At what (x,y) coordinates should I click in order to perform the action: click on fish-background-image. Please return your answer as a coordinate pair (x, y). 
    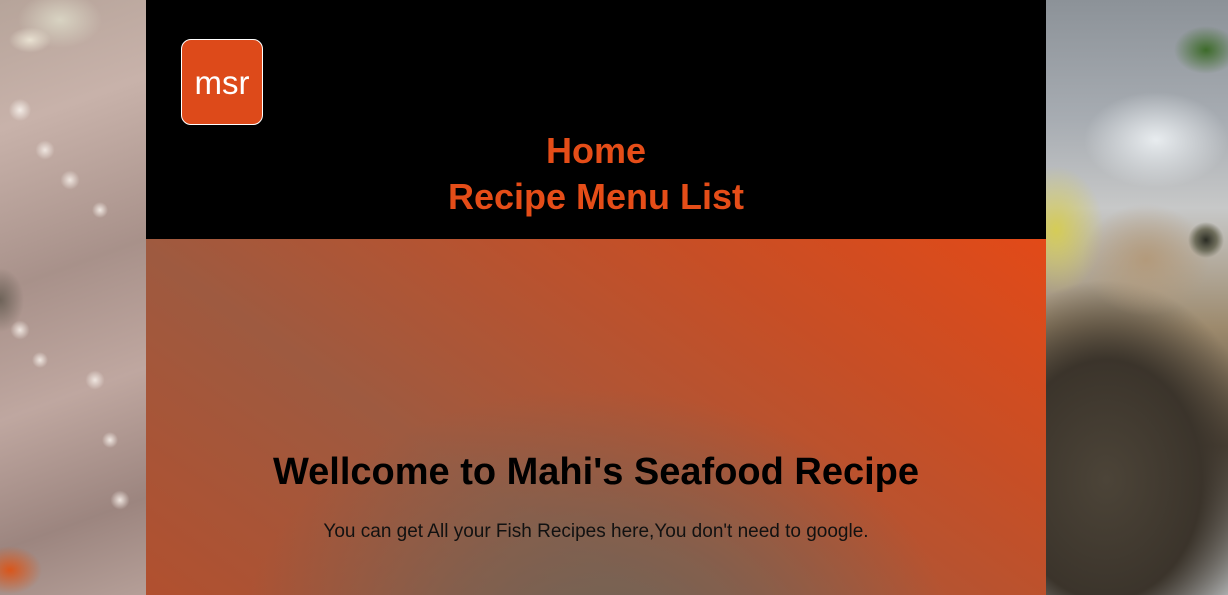
    Looking at the image, I should click on (1137, 297).